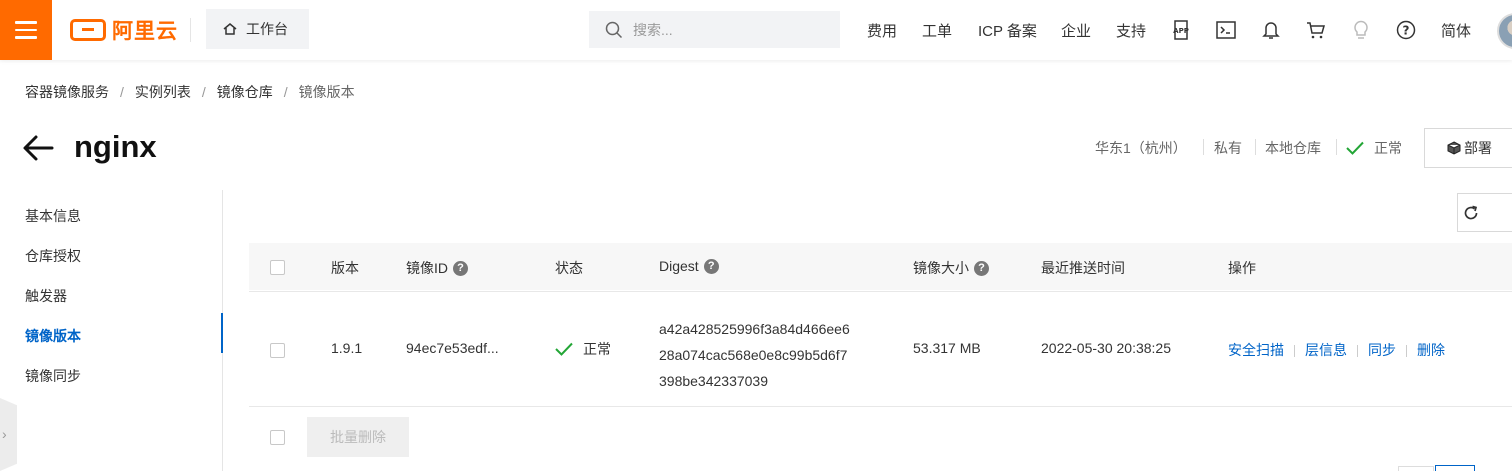 This screenshot has height=471, width=1512. What do you see at coordinates (1228, 148) in the screenshot?
I see `visibility-label: 私有` at bounding box center [1228, 148].